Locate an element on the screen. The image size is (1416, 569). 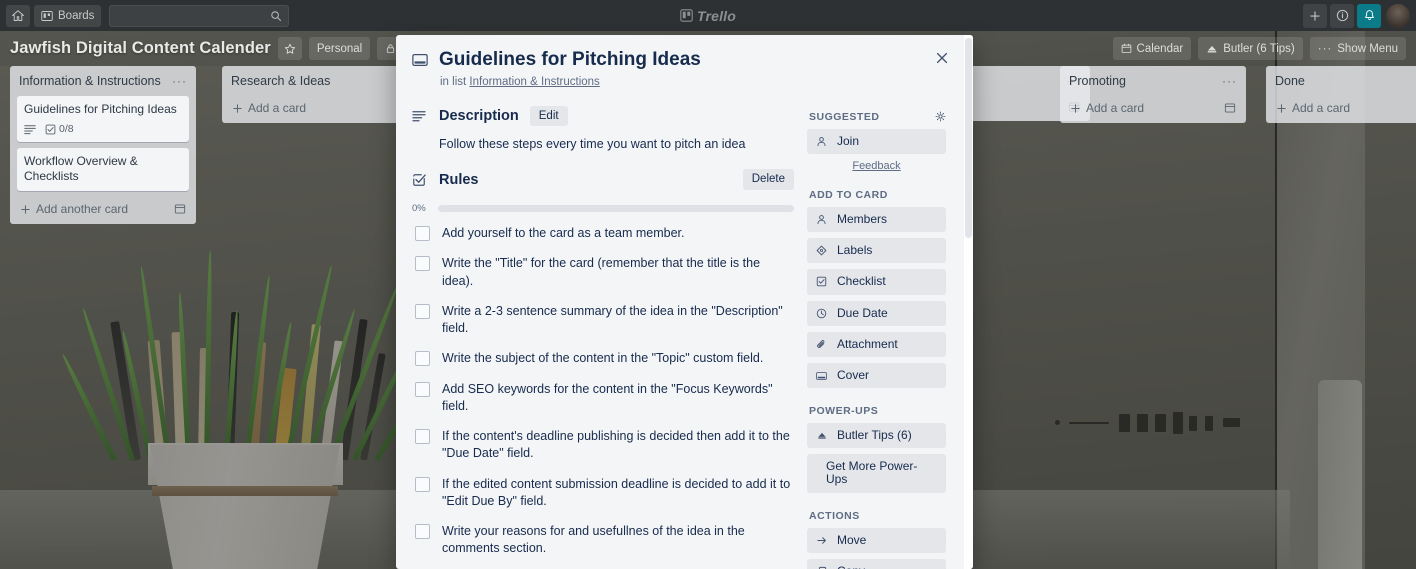
show-menu-button: ··· Show Menu is located at coordinates (1357, 48).